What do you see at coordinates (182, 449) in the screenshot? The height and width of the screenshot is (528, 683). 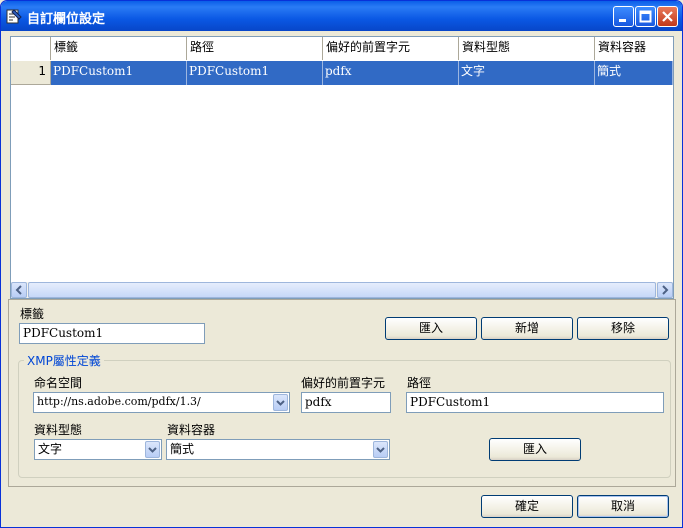 I see `container-value: 簡式` at bounding box center [182, 449].